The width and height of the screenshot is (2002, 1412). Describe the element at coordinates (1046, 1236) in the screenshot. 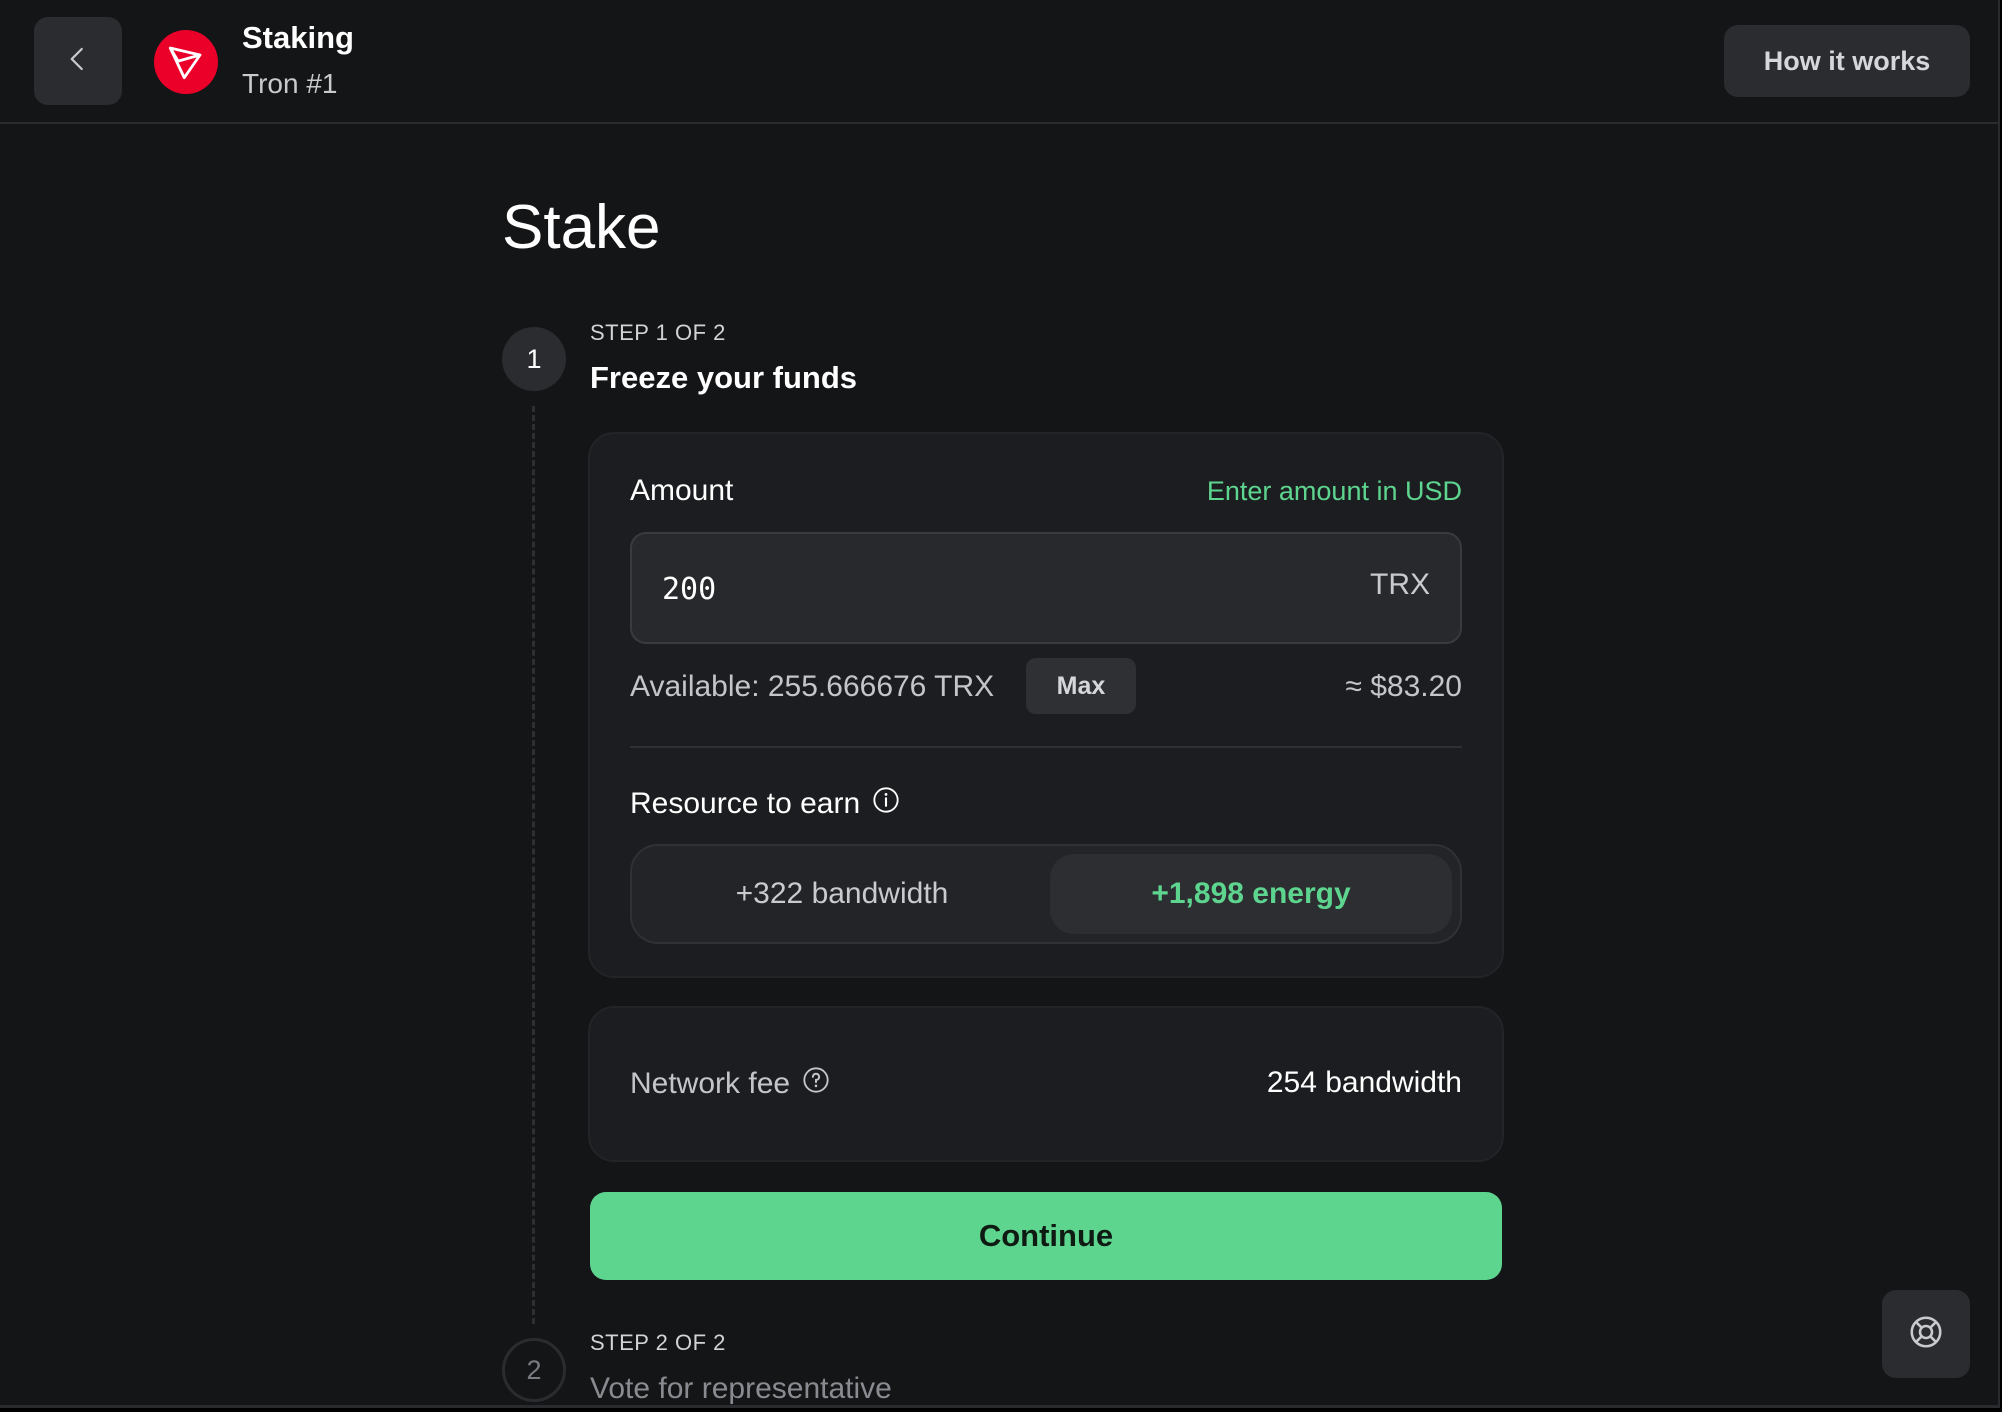

I see `continue-button: Continue` at that location.